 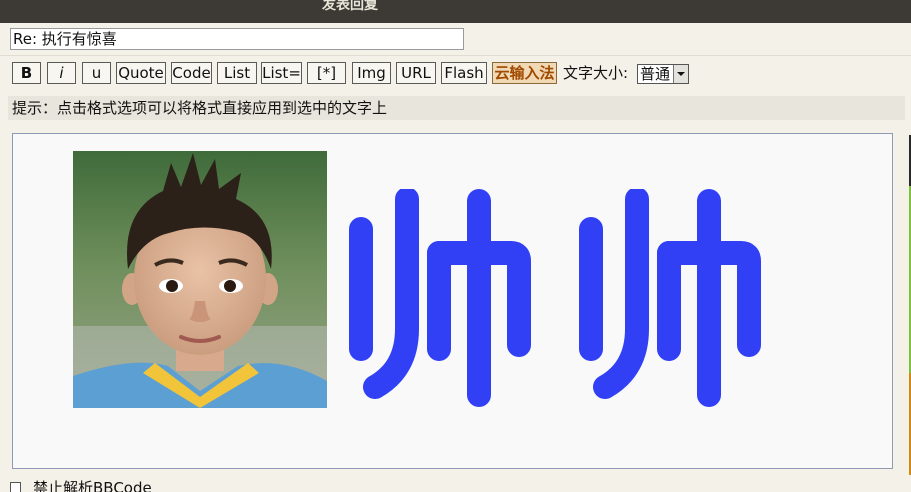 I want to click on chevron-down-icon, so click(x=680, y=74).